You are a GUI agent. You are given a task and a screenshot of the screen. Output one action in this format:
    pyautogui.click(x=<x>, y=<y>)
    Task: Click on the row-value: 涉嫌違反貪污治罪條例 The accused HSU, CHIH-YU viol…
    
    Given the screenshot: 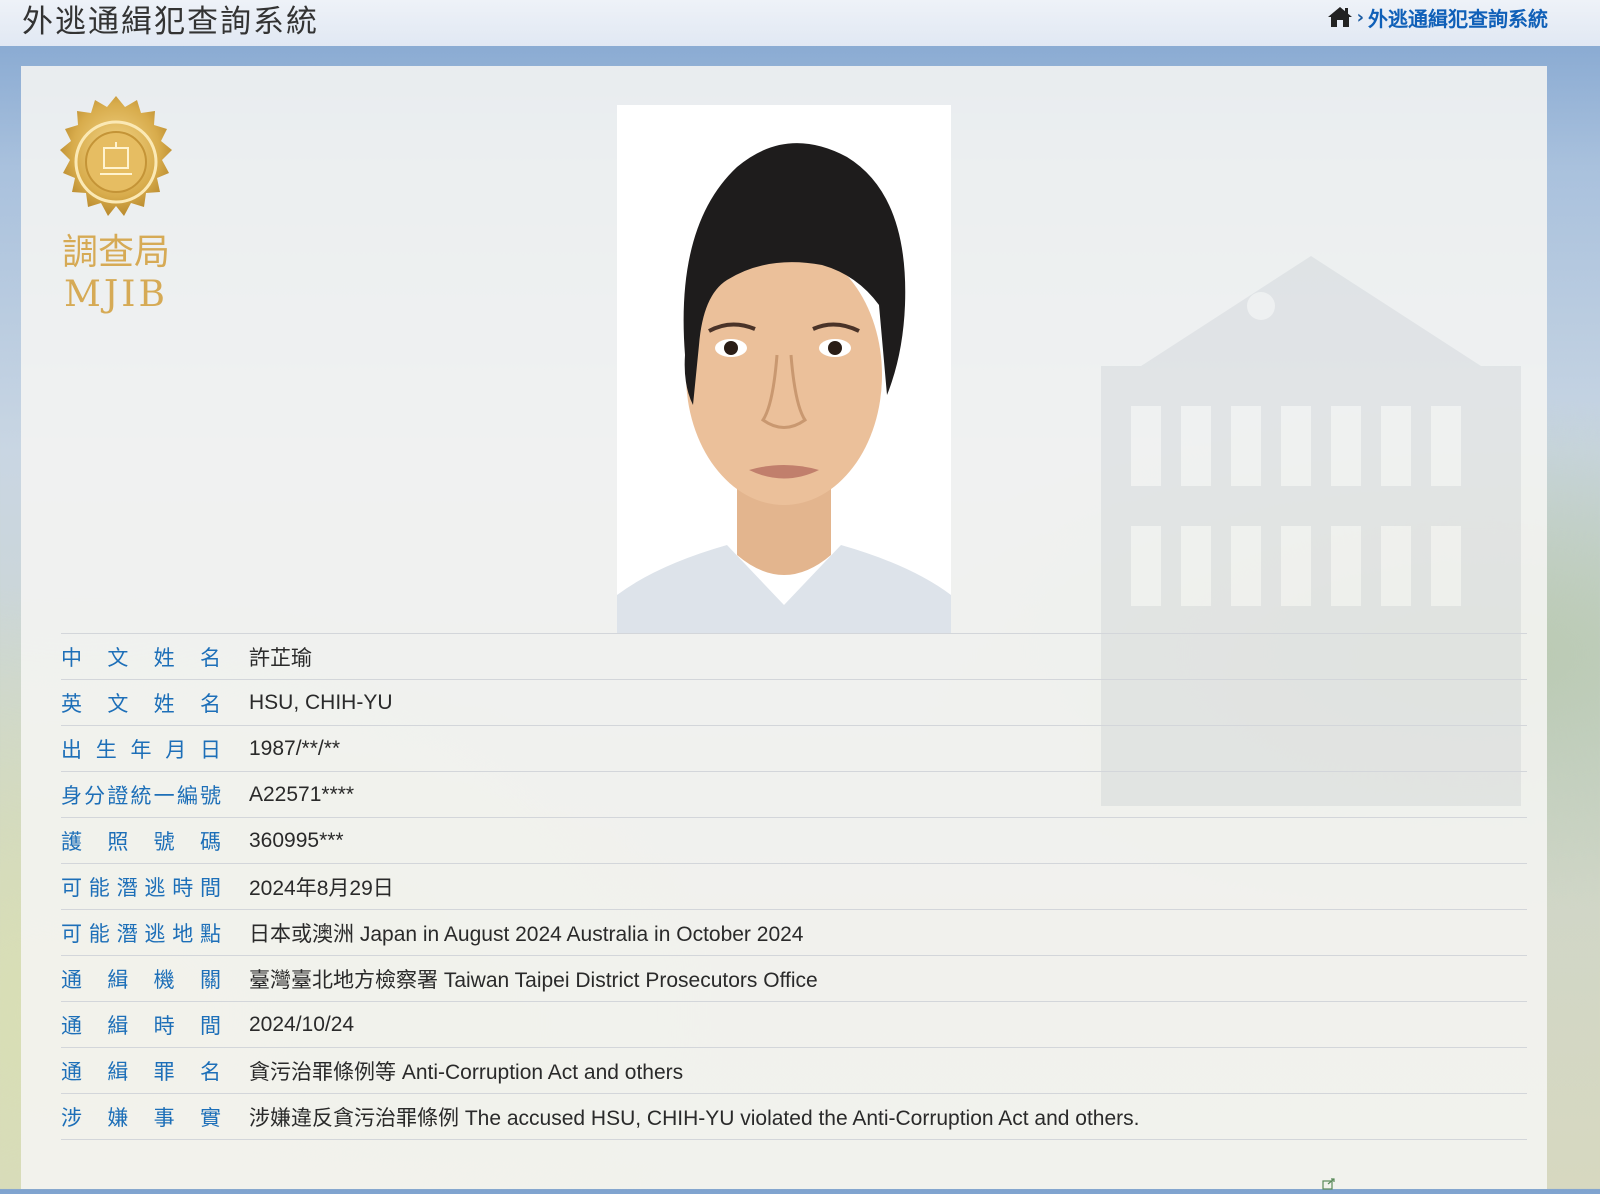 What is the action you would take?
    pyautogui.click(x=694, y=1118)
    